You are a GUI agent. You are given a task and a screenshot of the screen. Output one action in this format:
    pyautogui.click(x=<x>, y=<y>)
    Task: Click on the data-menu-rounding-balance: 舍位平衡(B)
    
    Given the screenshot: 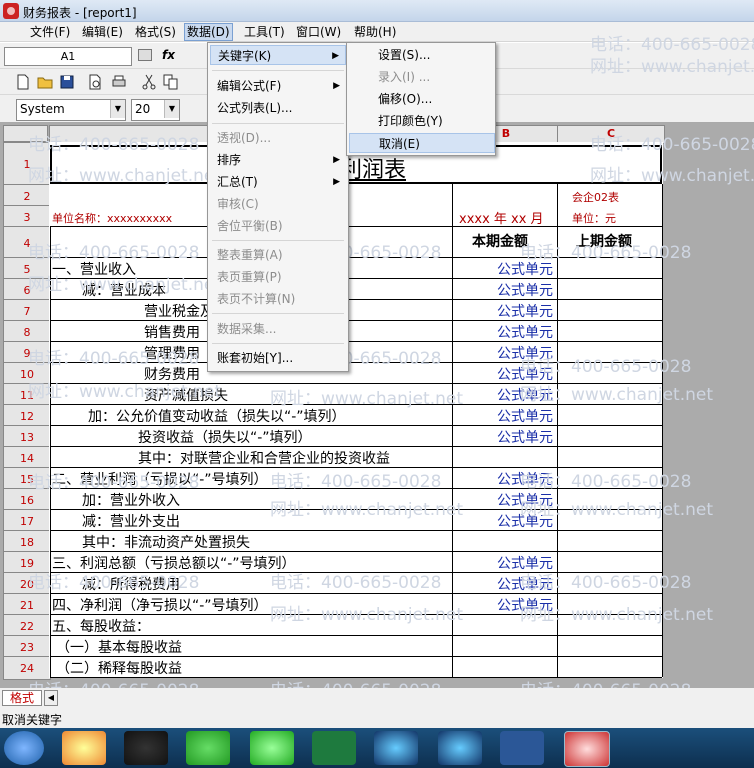 What is the action you would take?
    pyautogui.click(x=278, y=226)
    